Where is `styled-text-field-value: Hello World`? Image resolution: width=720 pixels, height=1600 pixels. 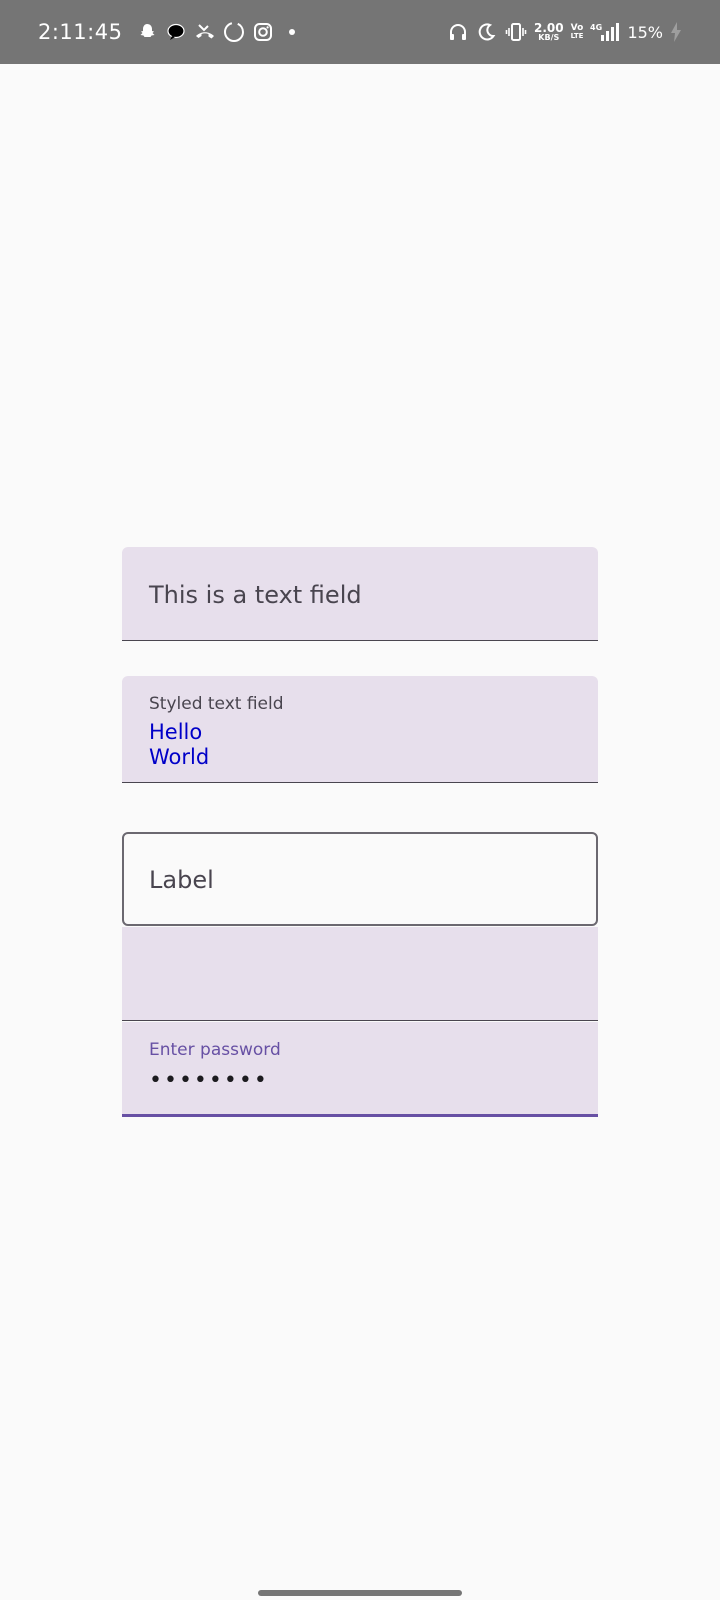
styled-text-field-value: Hello World is located at coordinates (179, 745).